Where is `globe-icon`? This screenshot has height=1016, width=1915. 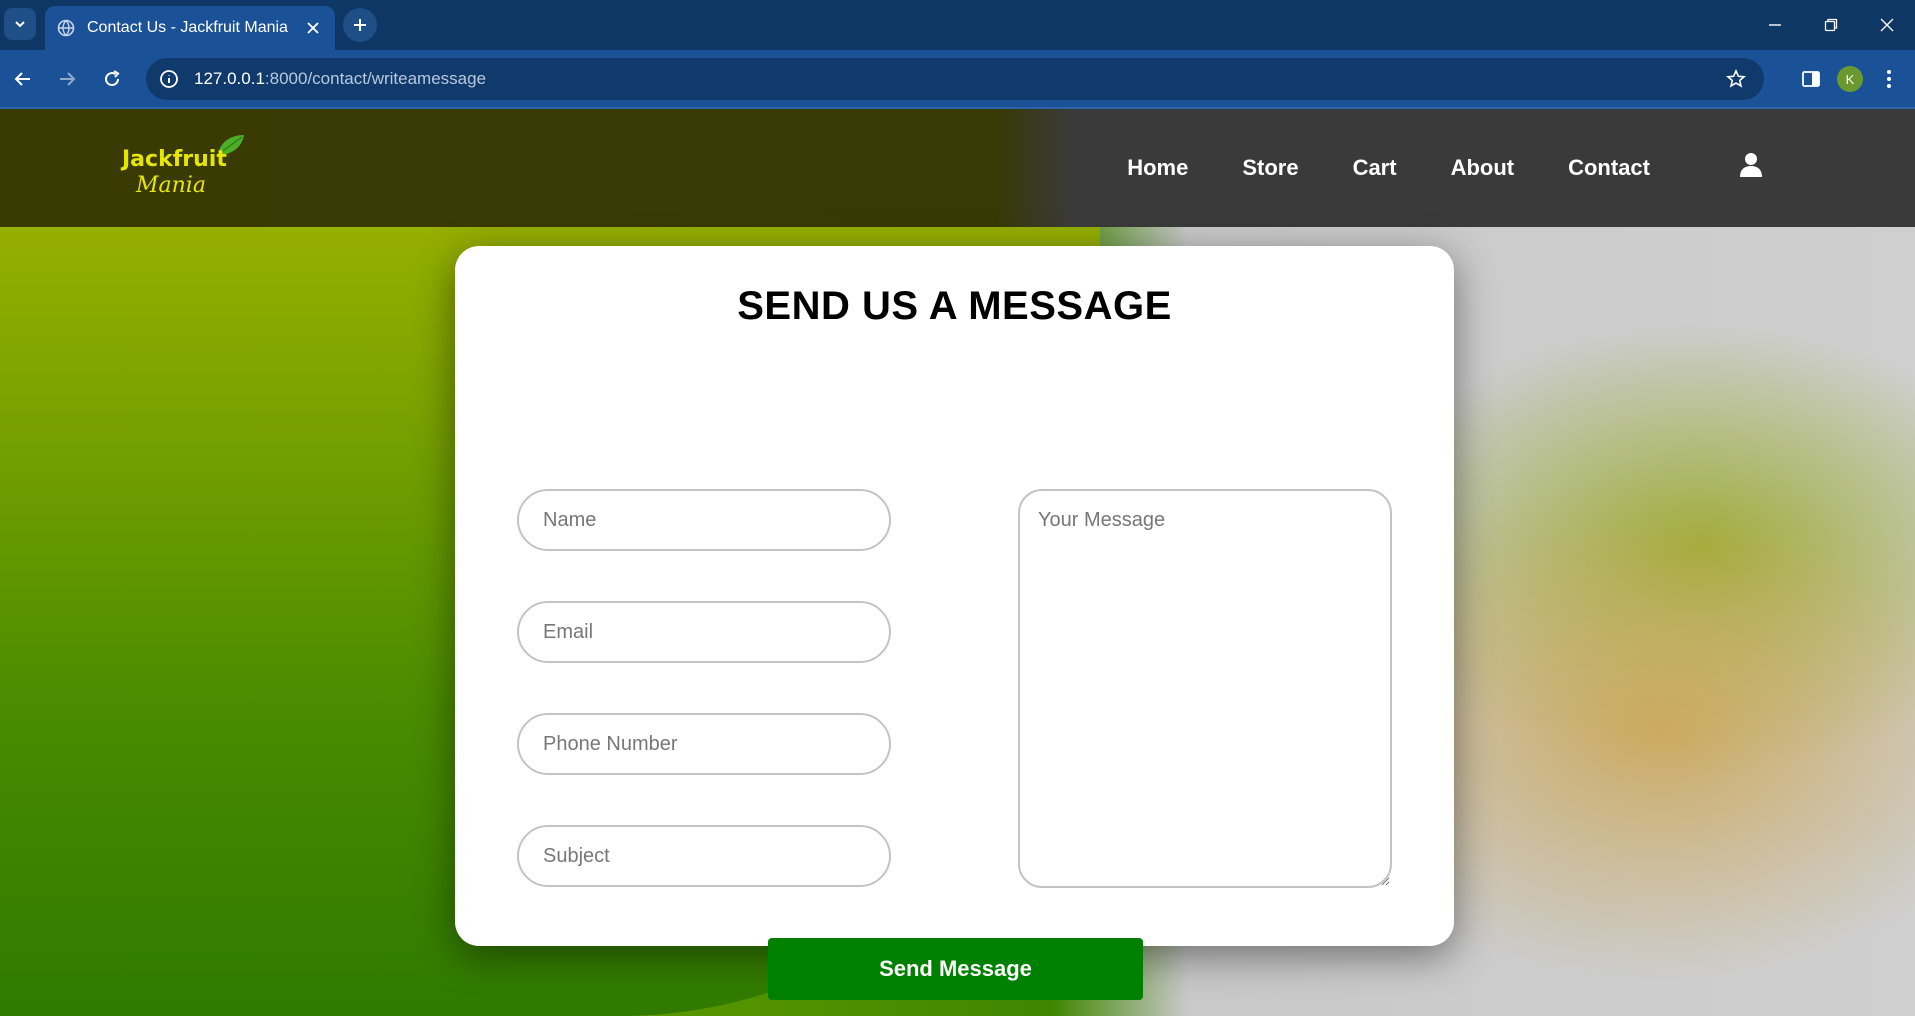
globe-icon is located at coordinates (66, 28).